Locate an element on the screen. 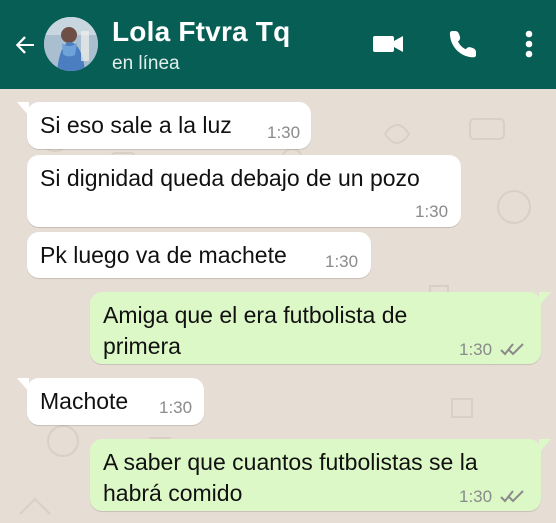 This screenshot has width=556, height=523. phone-icon is located at coordinates (463, 44).